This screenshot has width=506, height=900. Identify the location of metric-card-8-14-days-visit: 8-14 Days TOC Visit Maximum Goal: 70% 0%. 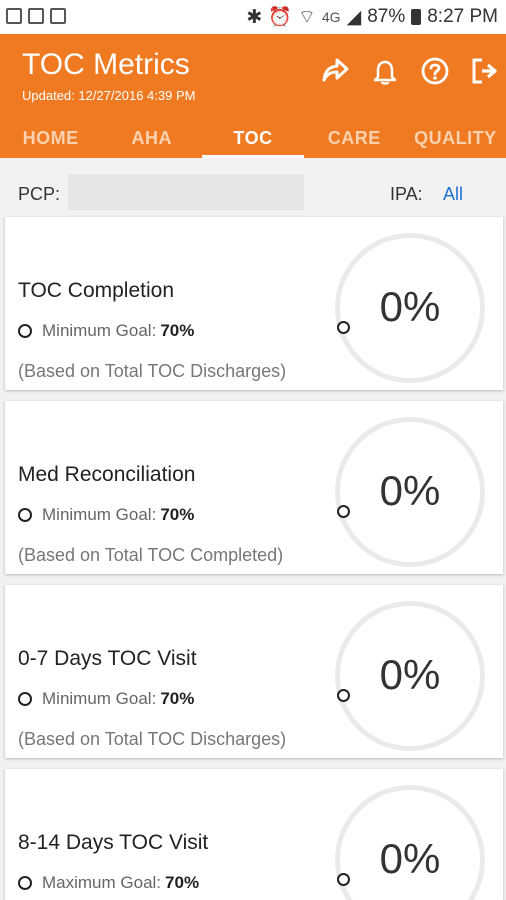
(254, 834).